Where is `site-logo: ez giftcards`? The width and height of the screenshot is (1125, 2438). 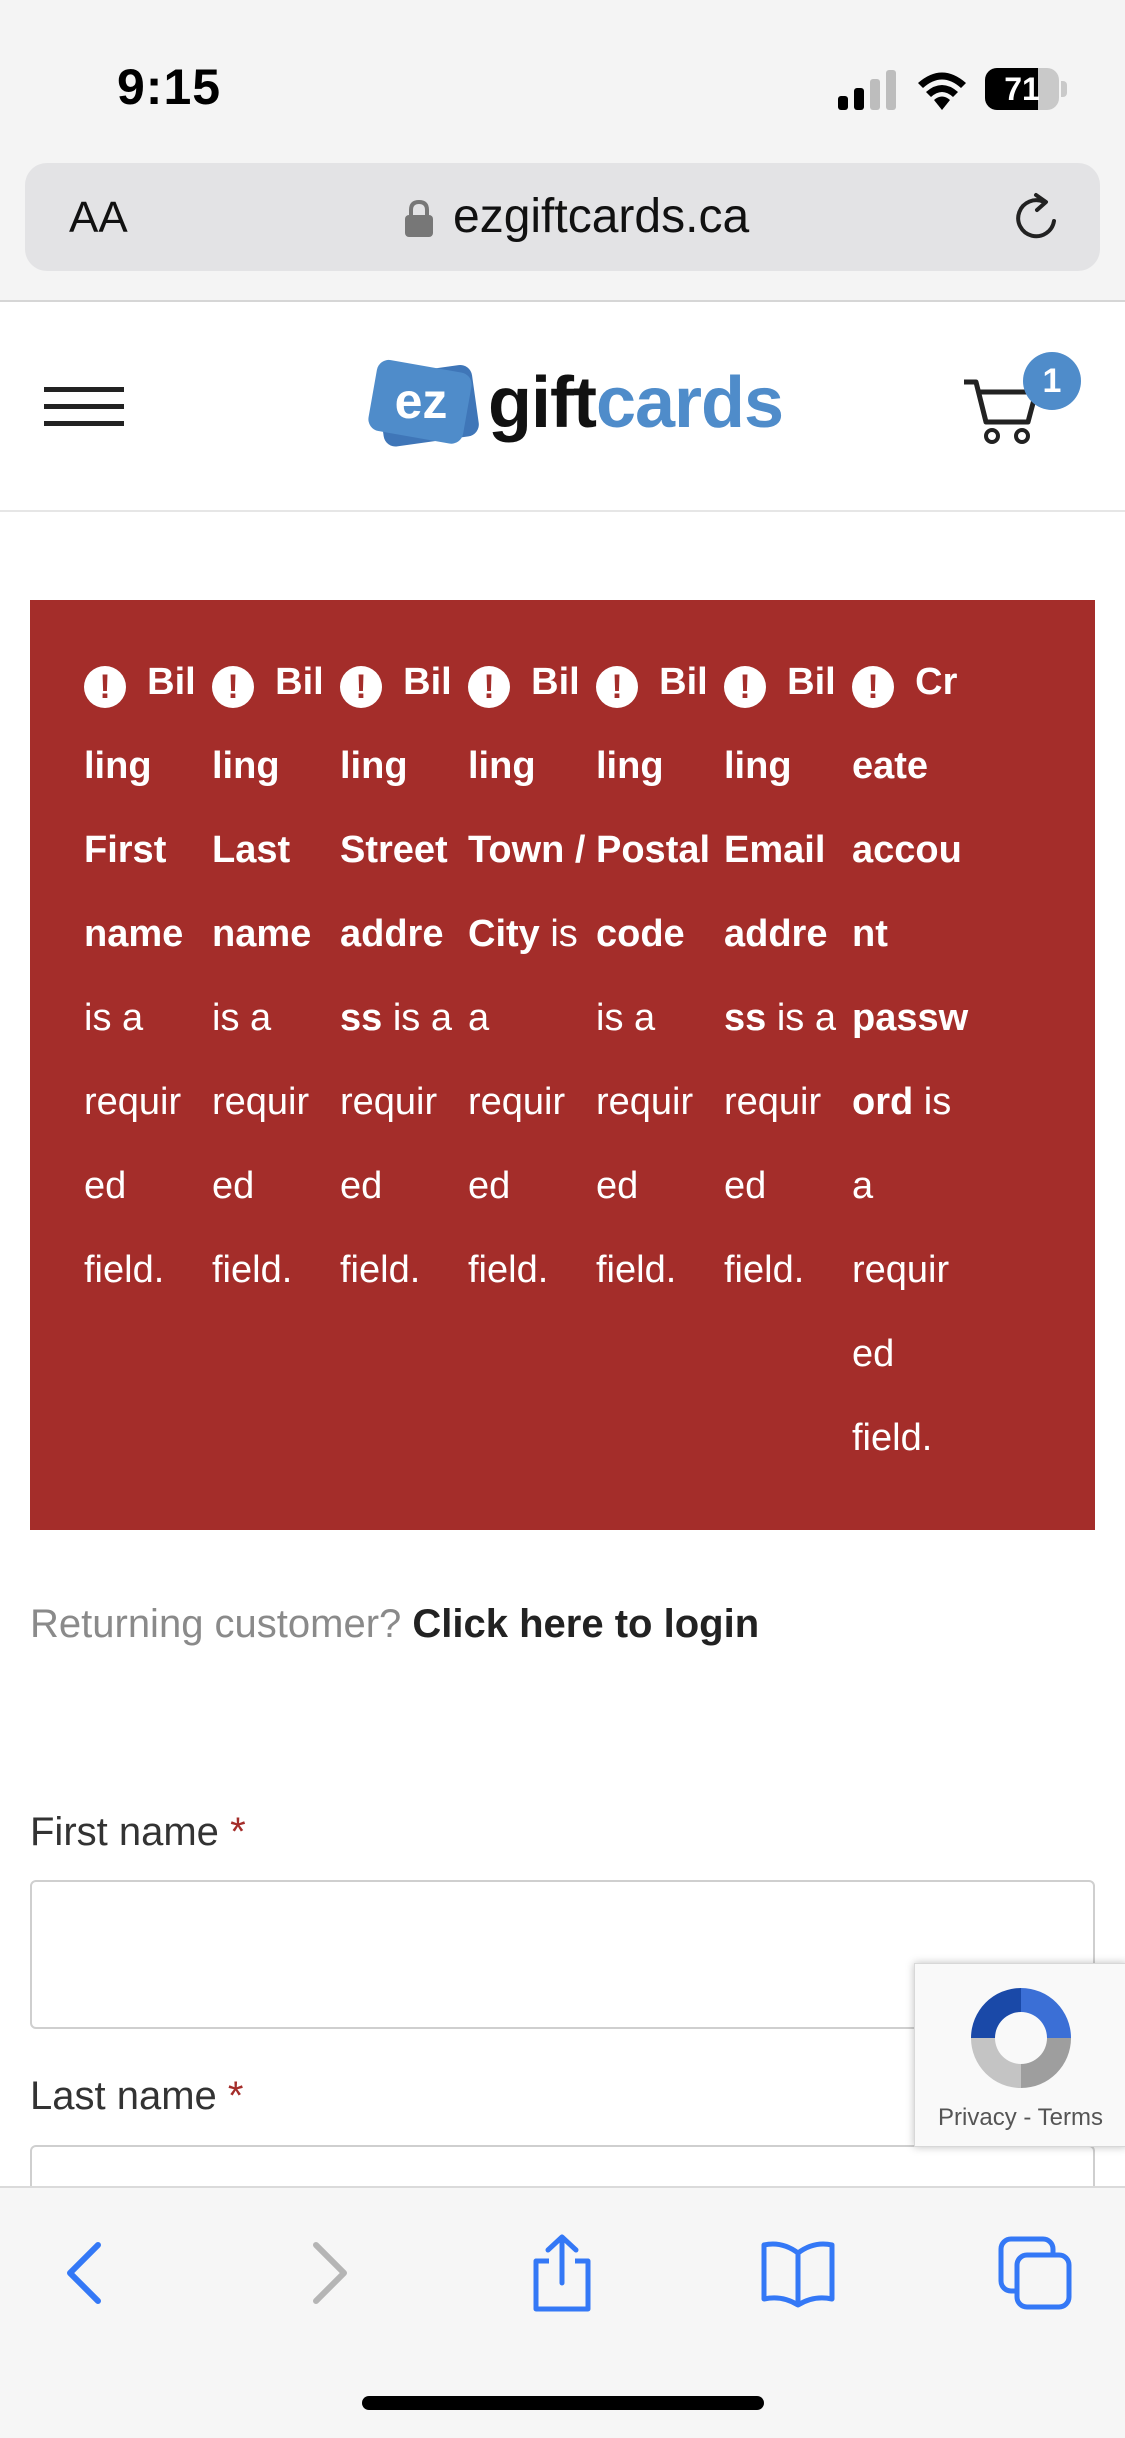
site-logo: ez giftcards is located at coordinates (575, 407).